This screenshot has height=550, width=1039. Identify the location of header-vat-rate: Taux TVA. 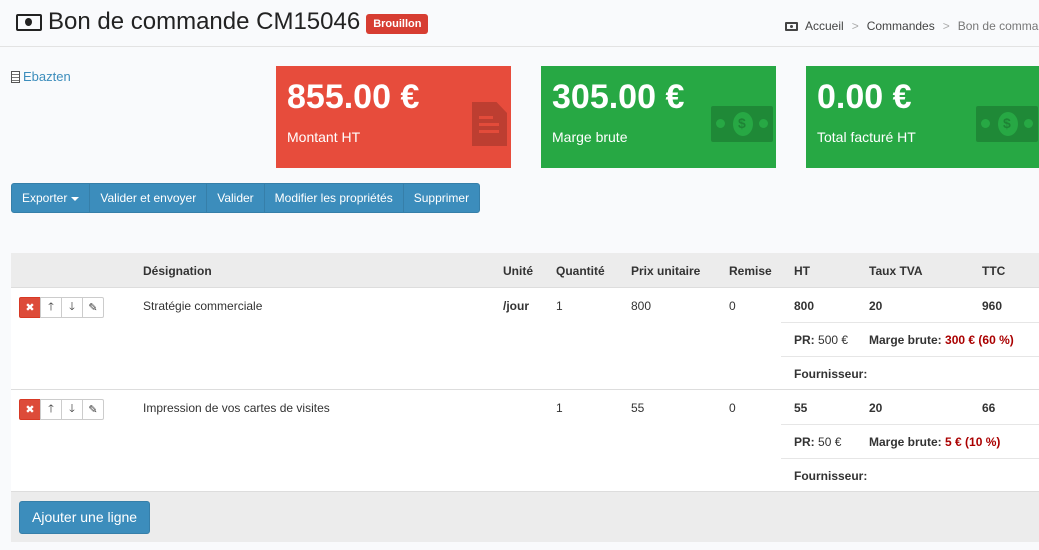
(896, 271).